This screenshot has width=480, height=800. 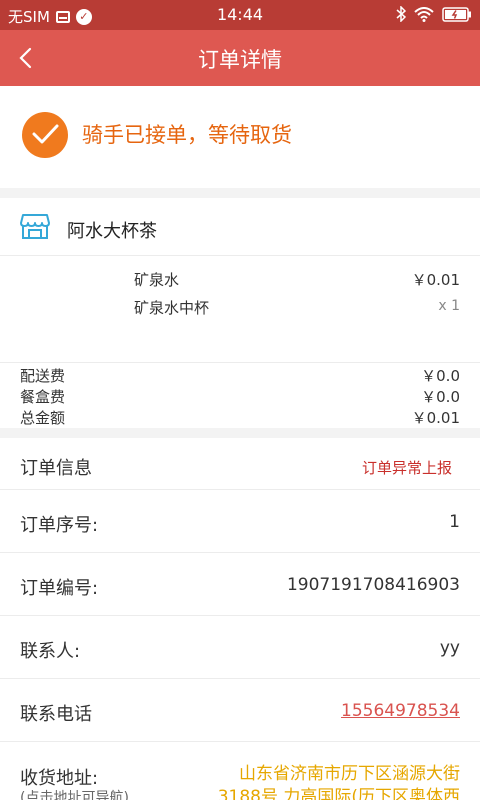 I want to click on box-fee-value: ￥0.0, so click(x=440, y=397).